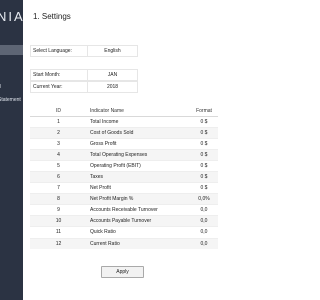 This screenshot has height=300, width=320. What do you see at coordinates (138, 176) in the screenshot?
I see `row-indicator-name: Taxes` at bounding box center [138, 176].